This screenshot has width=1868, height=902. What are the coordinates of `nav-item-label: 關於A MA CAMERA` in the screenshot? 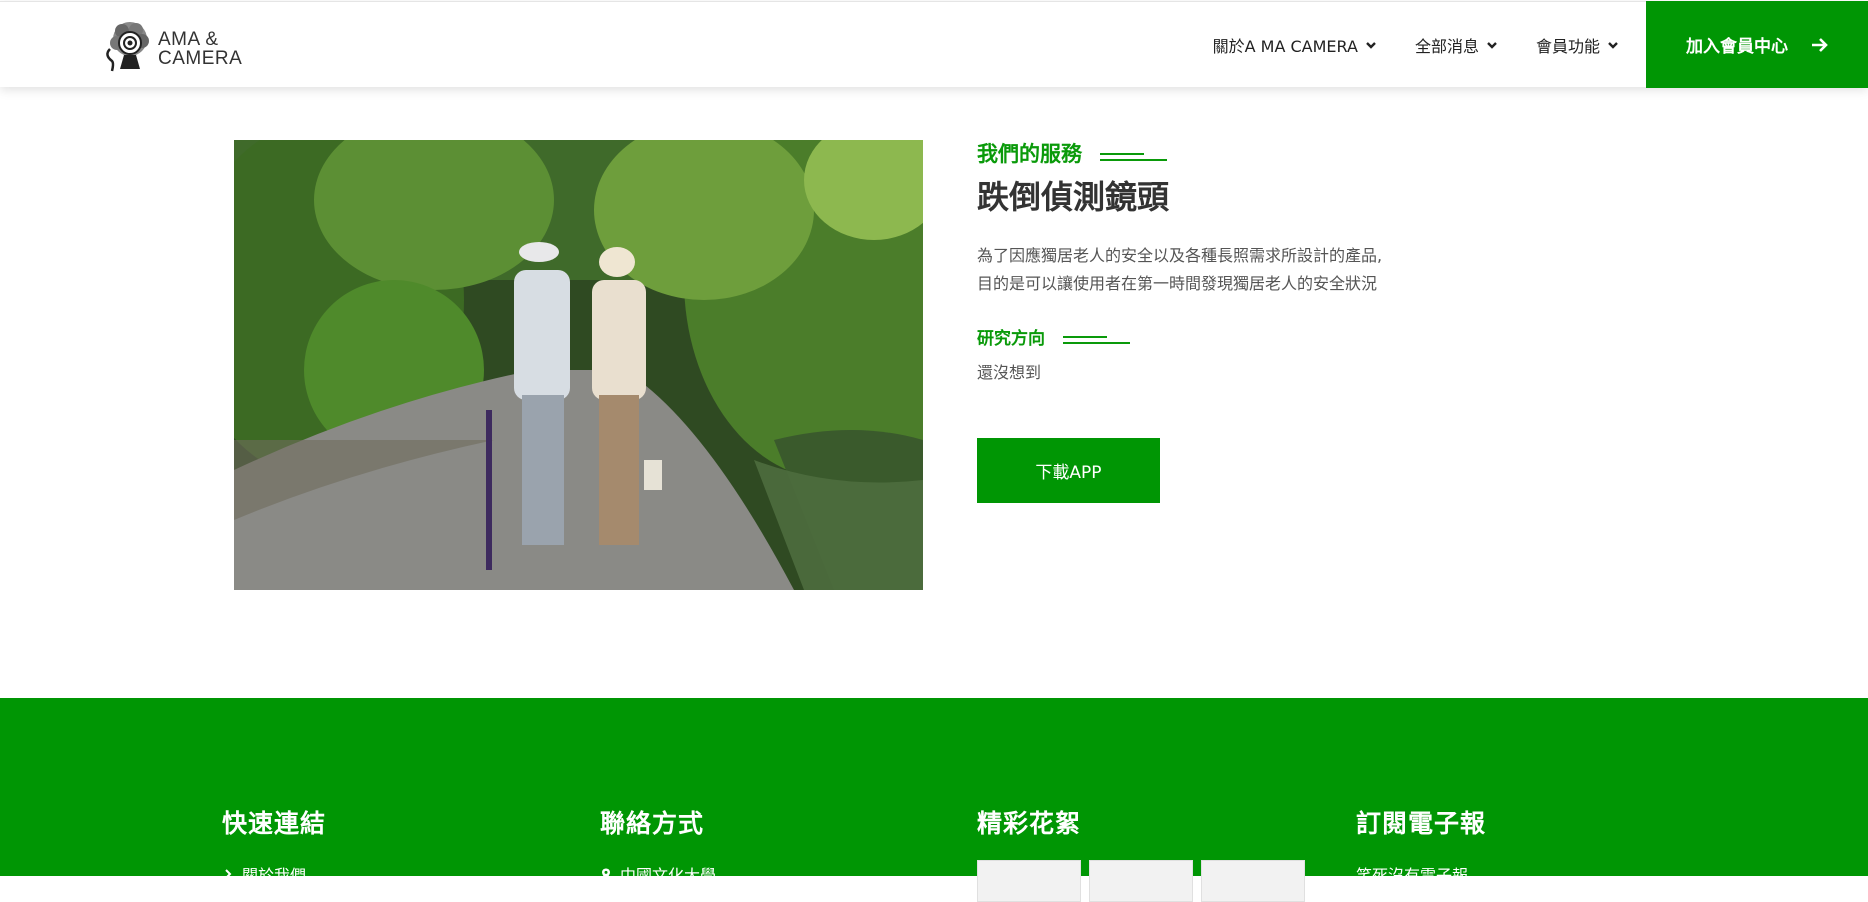 It's located at (1285, 46).